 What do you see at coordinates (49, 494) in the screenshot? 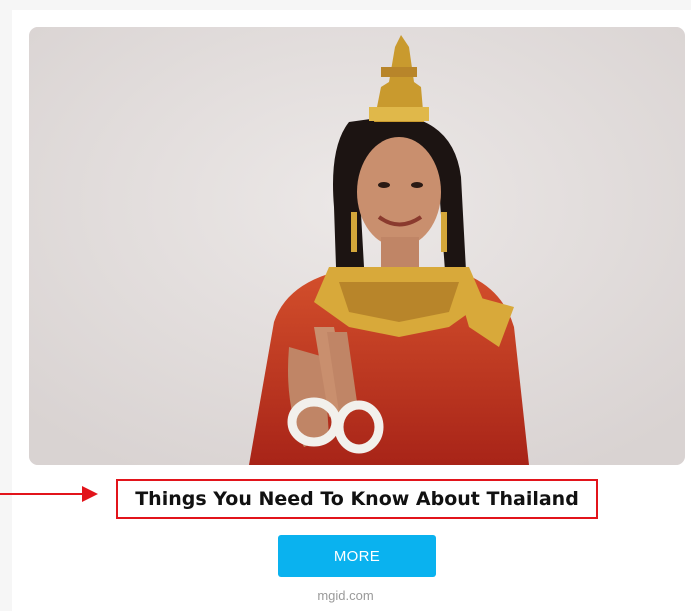
I see `pointer-arrow-icon` at bounding box center [49, 494].